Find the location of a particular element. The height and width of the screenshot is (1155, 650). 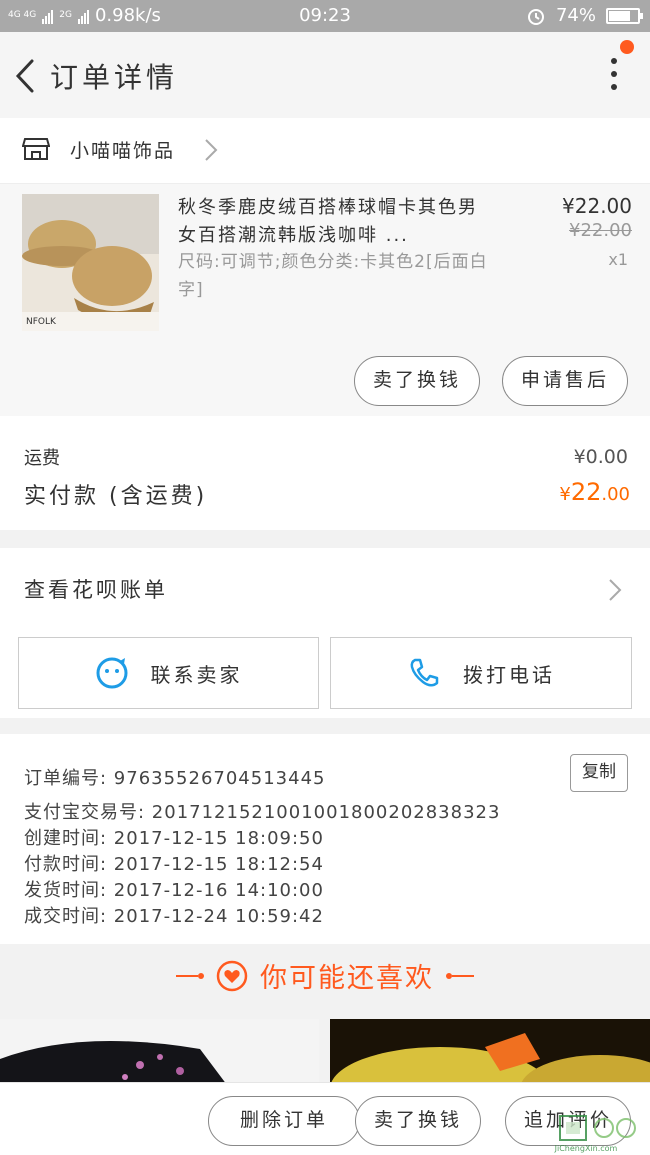

paid-int: 22 is located at coordinates (586, 492).